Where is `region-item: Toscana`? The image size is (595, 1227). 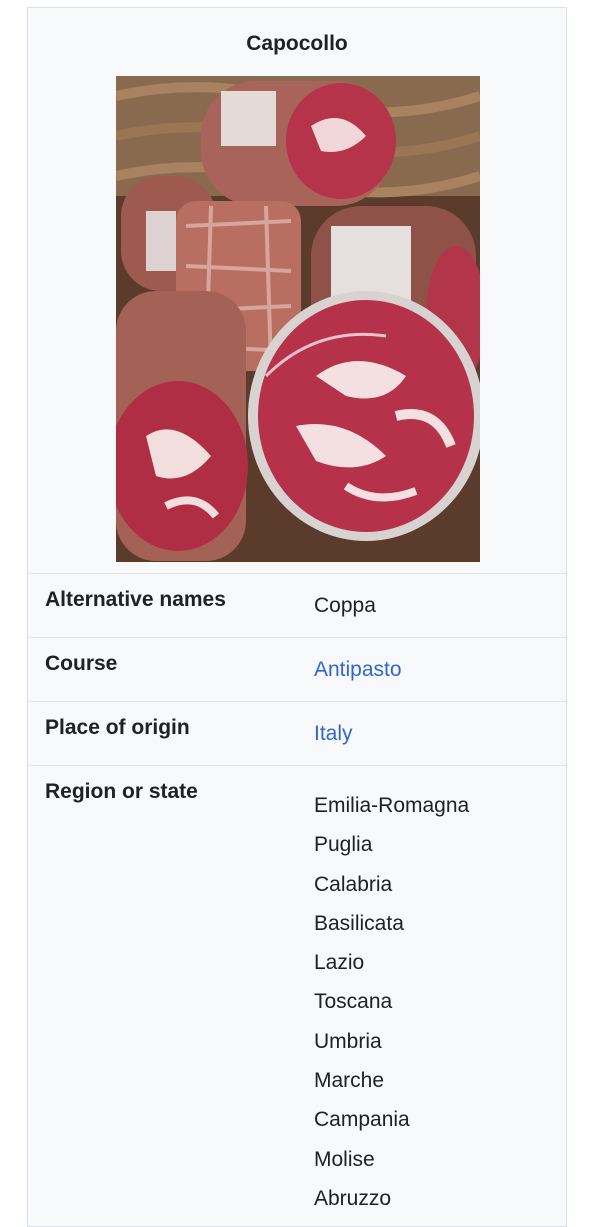
region-item: Toscana is located at coordinates (353, 1002).